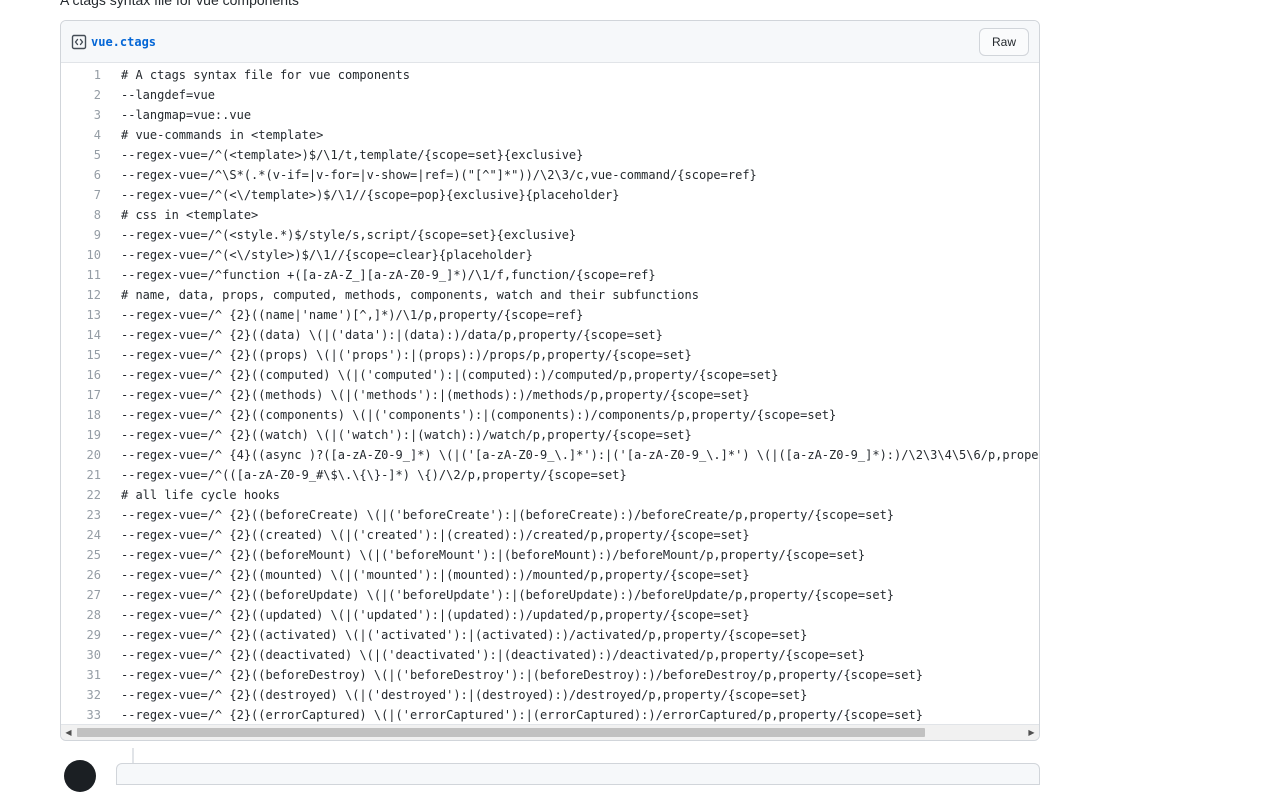  What do you see at coordinates (501, 732) in the screenshot?
I see `scrollbar-thumb` at bounding box center [501, 732].